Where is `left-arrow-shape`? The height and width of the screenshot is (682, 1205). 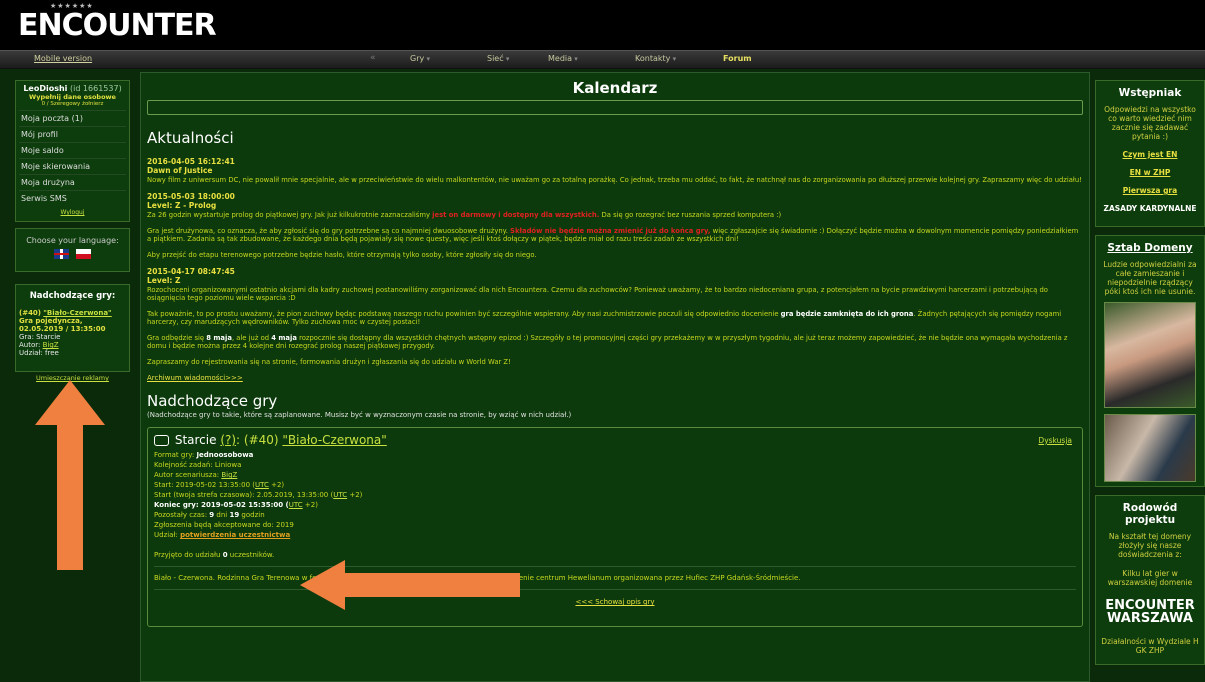 left-arrow-shape is located at coordinates (410, 585).